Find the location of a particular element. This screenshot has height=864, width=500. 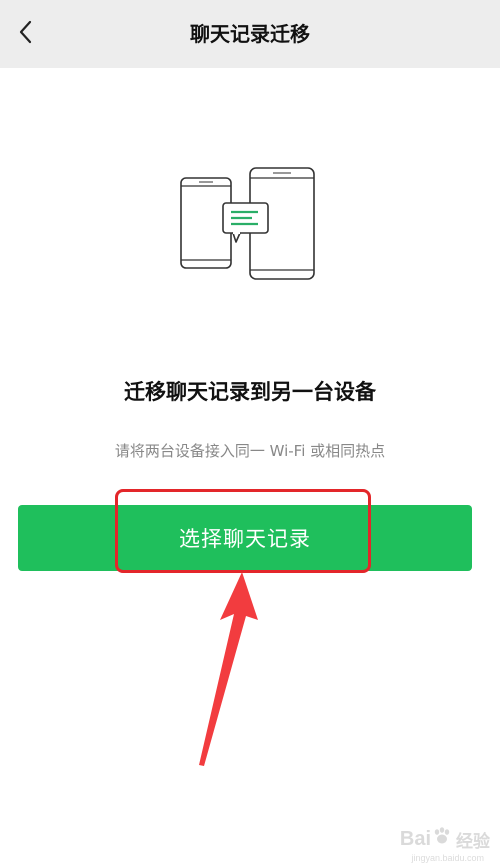

chevron-left-icon is located at coordinates (26, 34).